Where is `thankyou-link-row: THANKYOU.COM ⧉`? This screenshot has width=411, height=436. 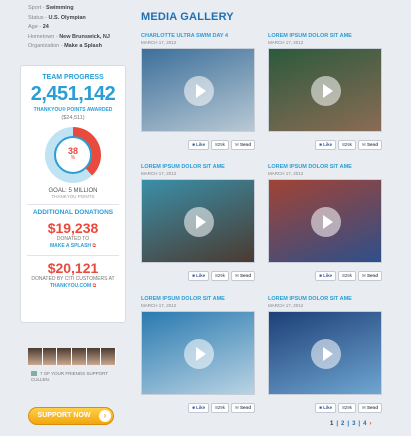
thankyou-link-row: THANKYOU.COM ⧉ is located at coordinates (73, 286).